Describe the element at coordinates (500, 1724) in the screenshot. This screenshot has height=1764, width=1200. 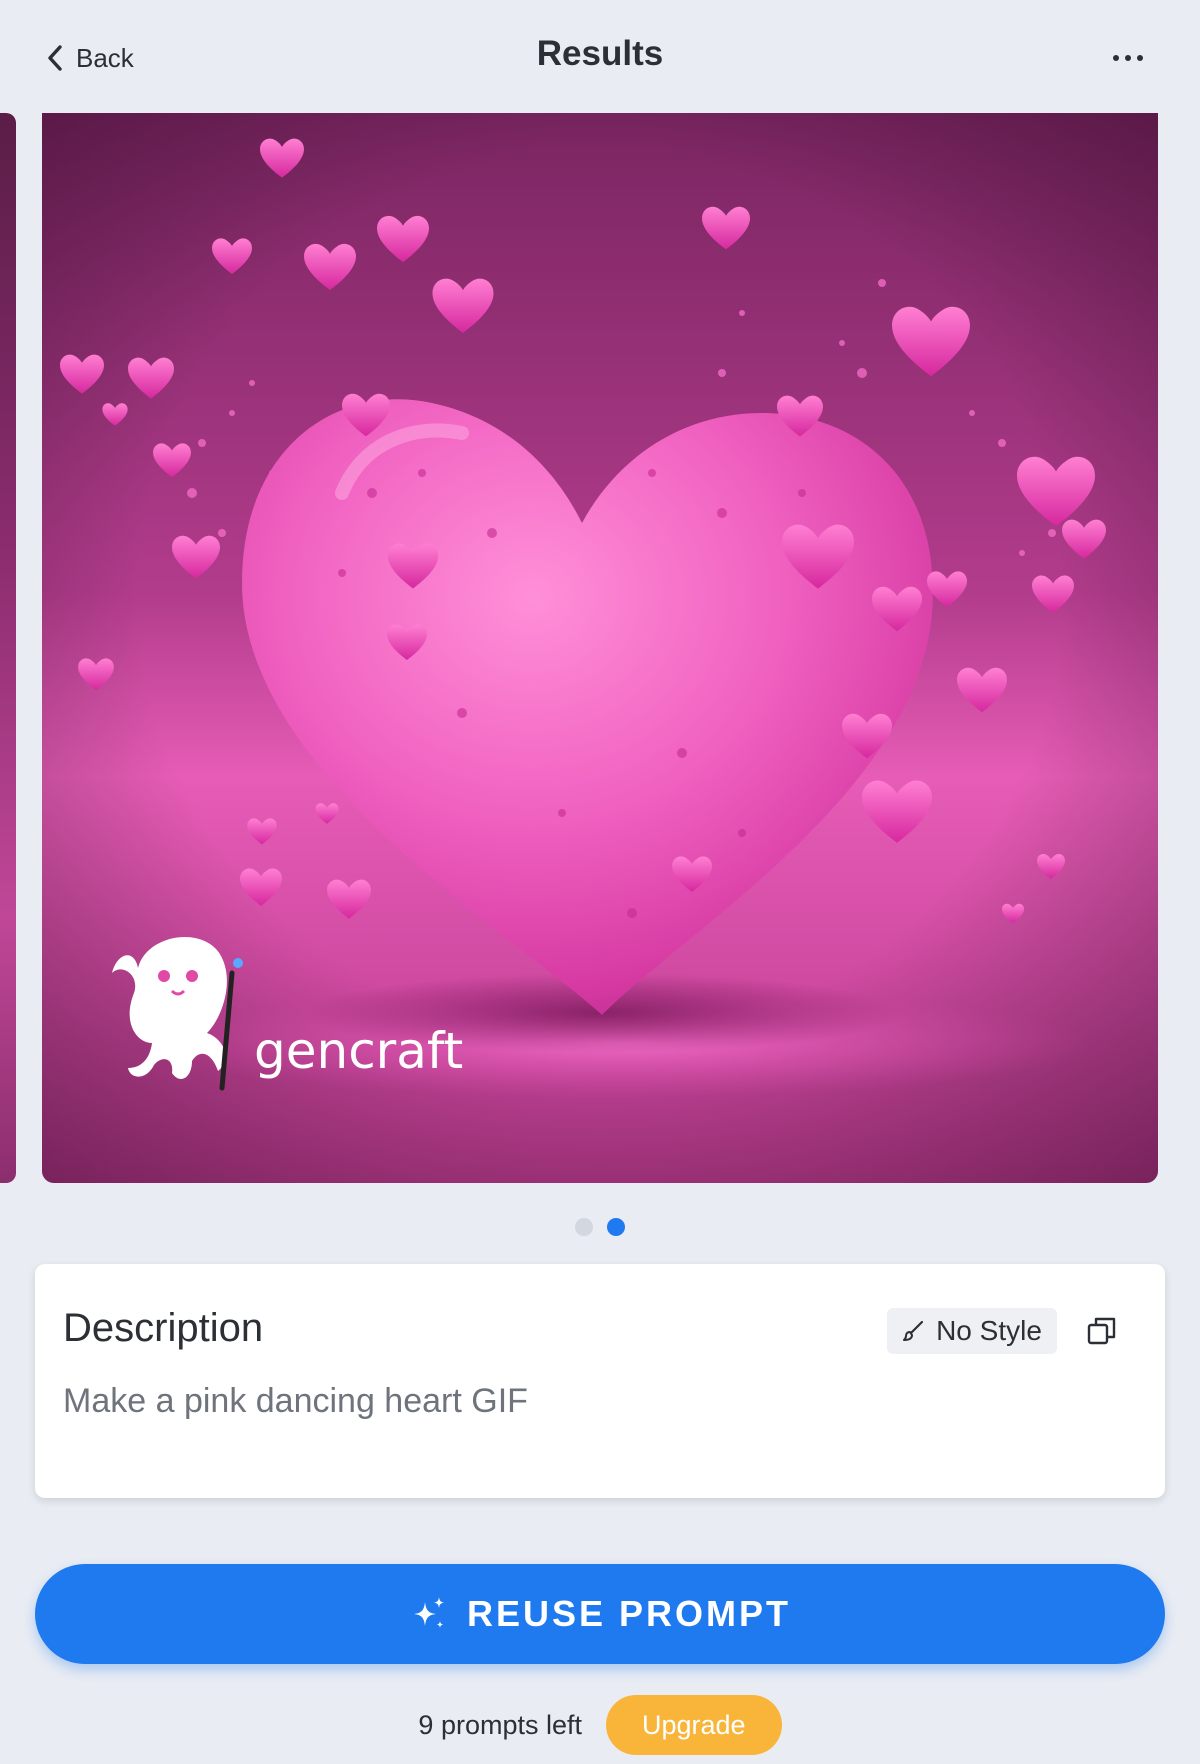
I see `prompts-left-count: 9 prompts left` at that location.